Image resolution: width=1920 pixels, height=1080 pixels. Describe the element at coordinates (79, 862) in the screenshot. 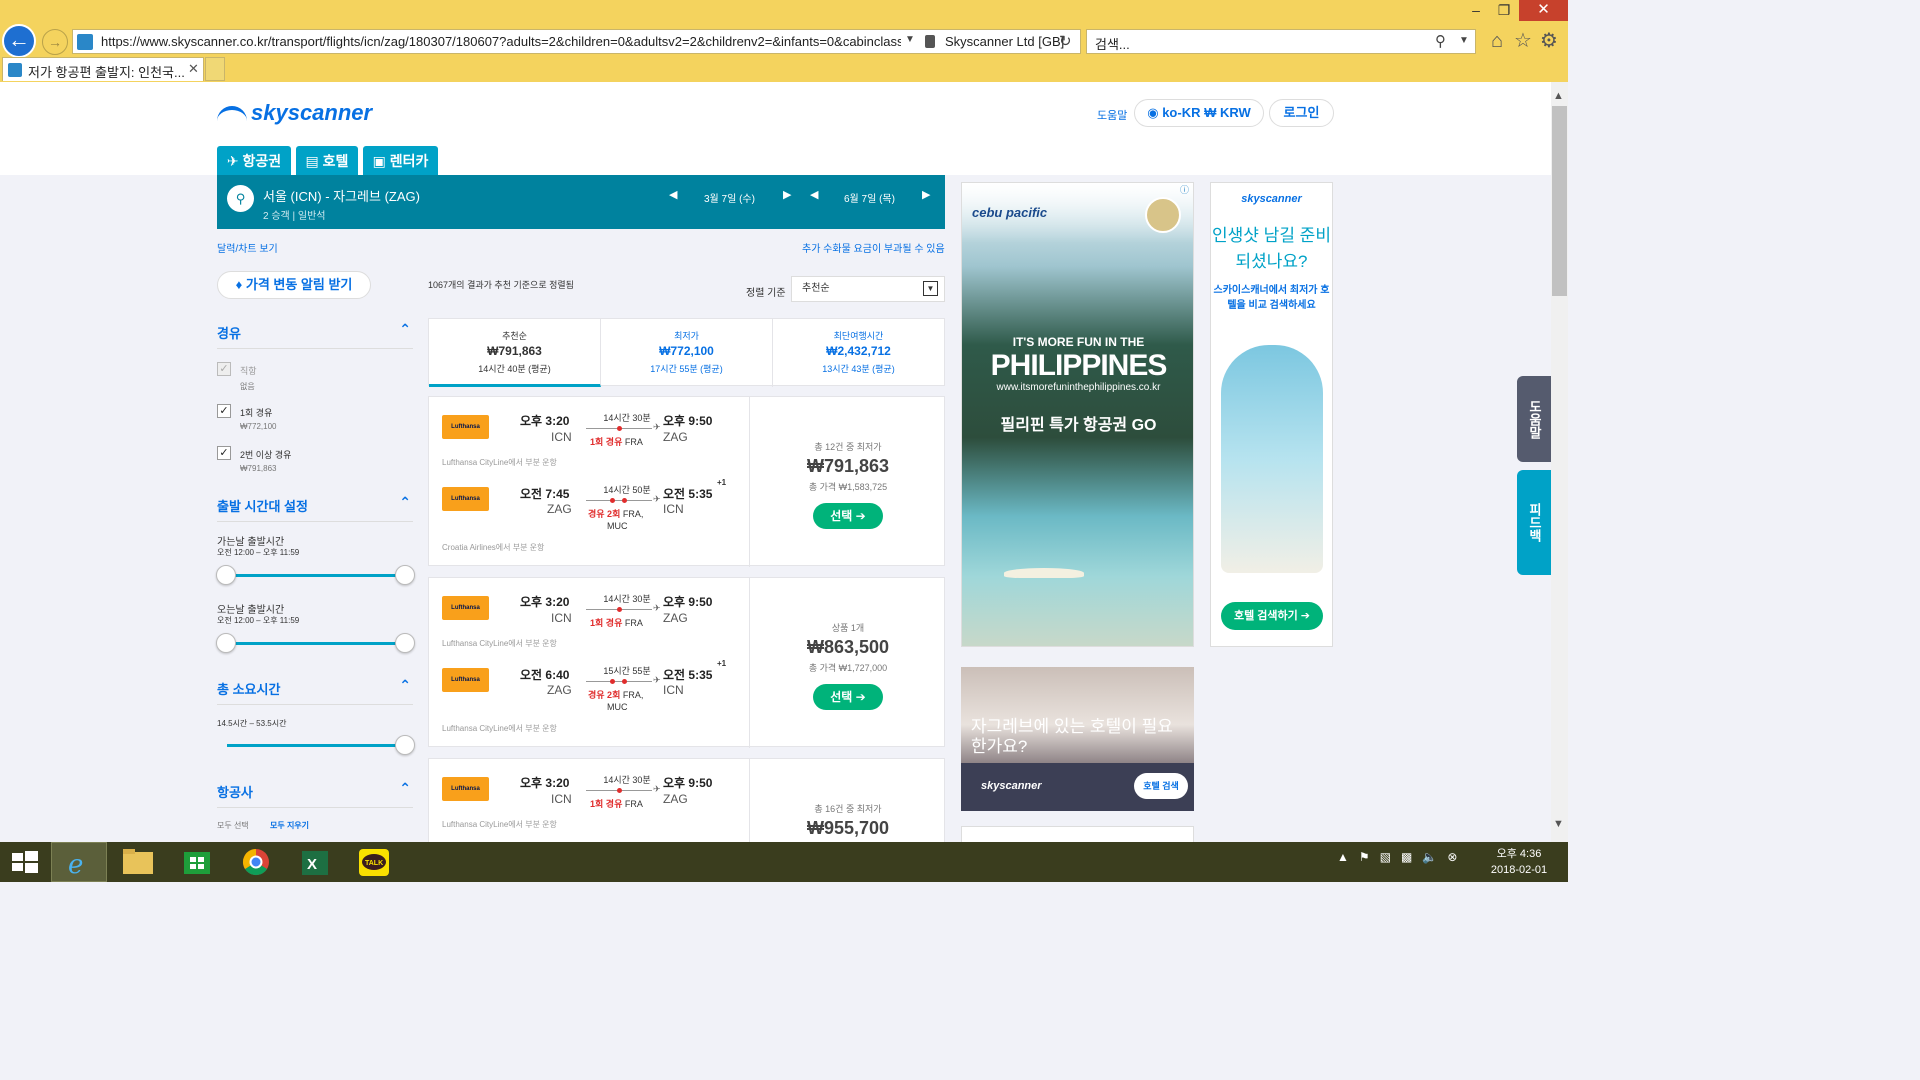

I see `ie-taskbar-button: e` at that location.